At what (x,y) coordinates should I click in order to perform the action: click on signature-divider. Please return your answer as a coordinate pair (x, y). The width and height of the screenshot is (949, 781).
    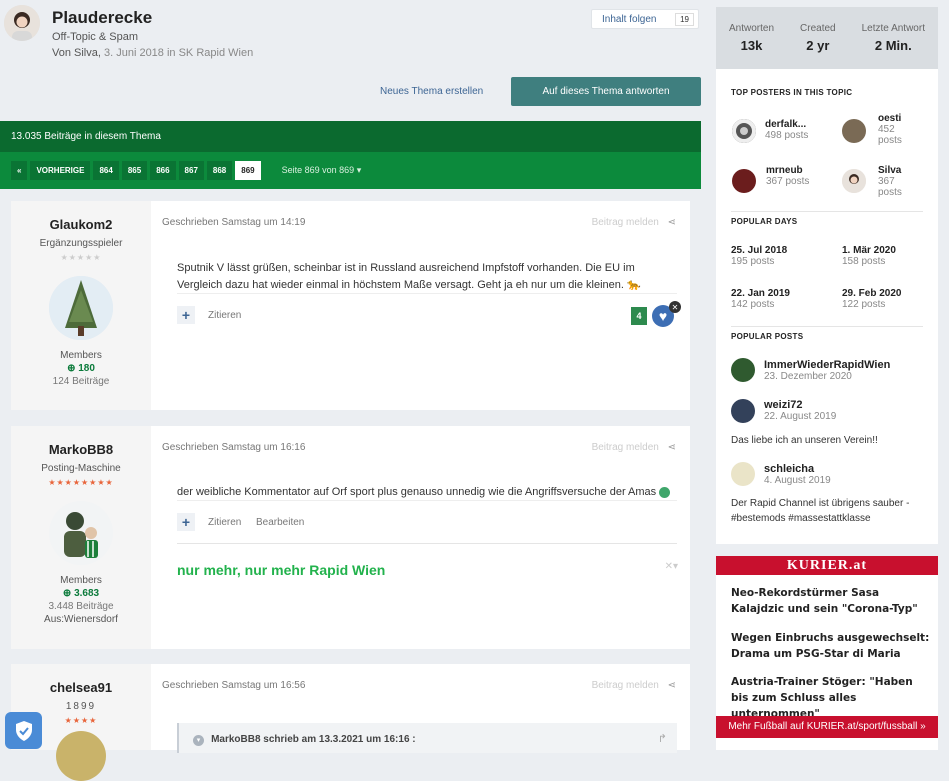
    Looking at the image, I should click on (427, 543).